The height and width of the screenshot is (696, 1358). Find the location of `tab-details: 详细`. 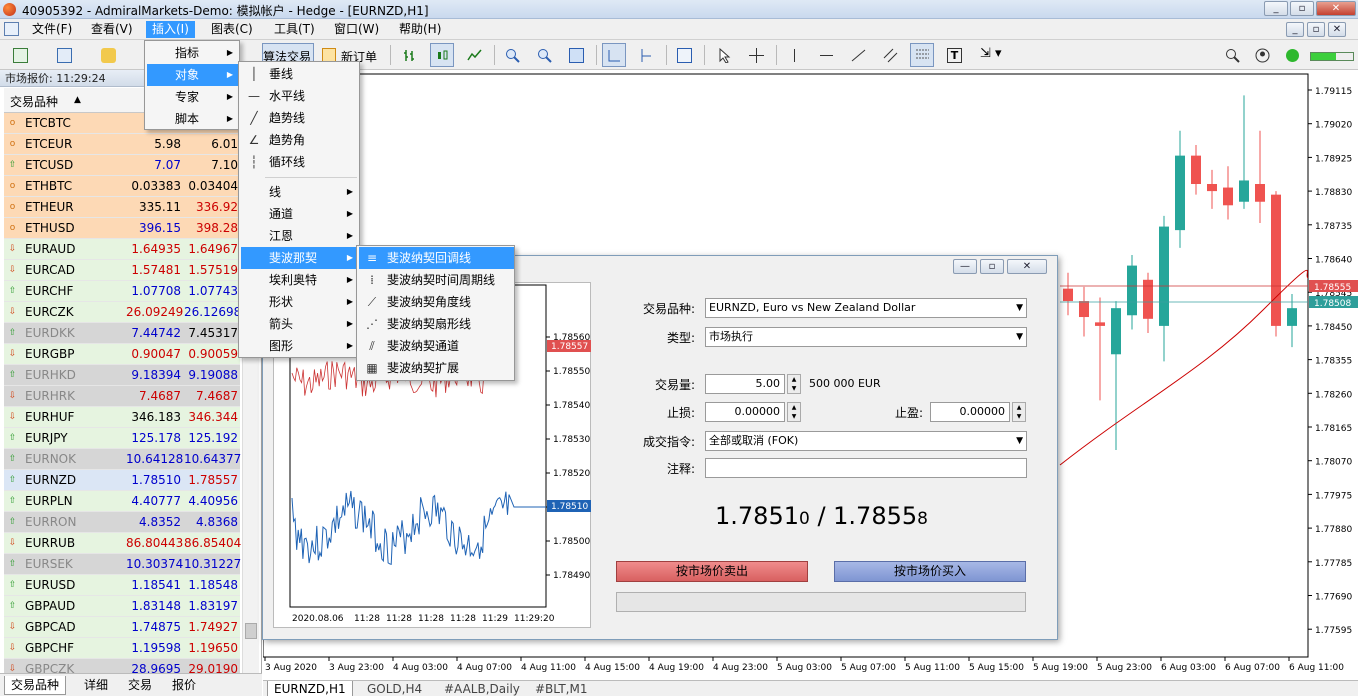

tab-details: 详细 is located at coordinates (96, 685).